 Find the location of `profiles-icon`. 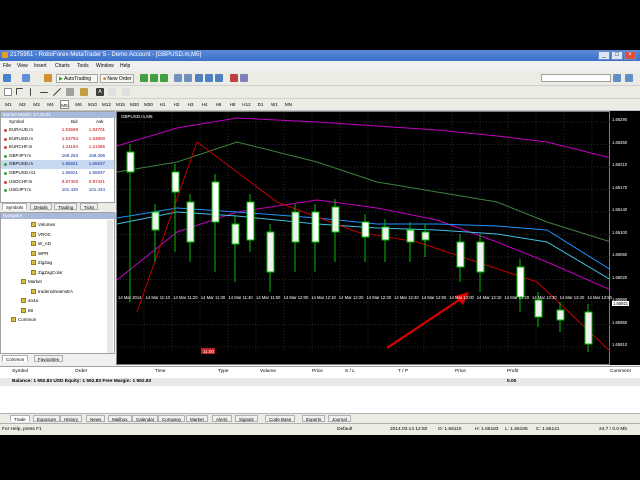

profiles-icon is located at coordinates (26, 78).